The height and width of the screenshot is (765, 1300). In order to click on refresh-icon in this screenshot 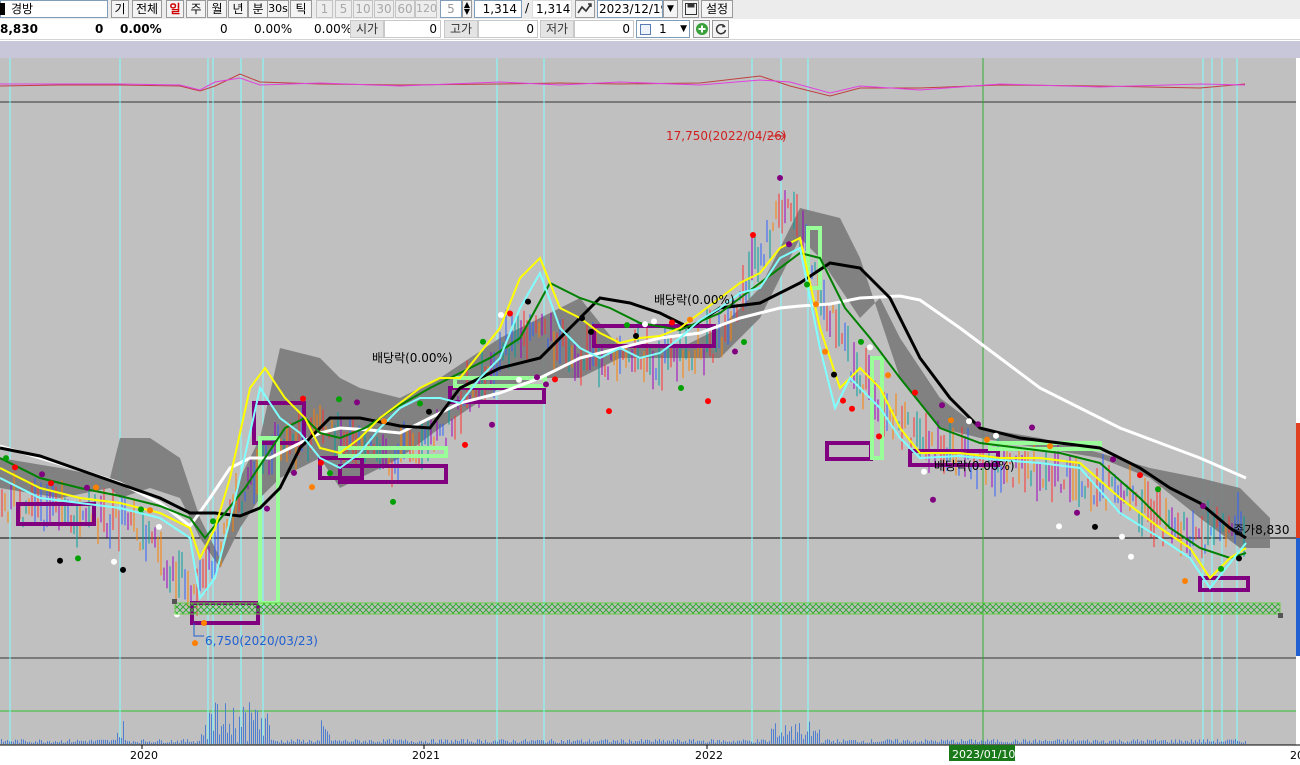, I will do `click(720, 29)`.